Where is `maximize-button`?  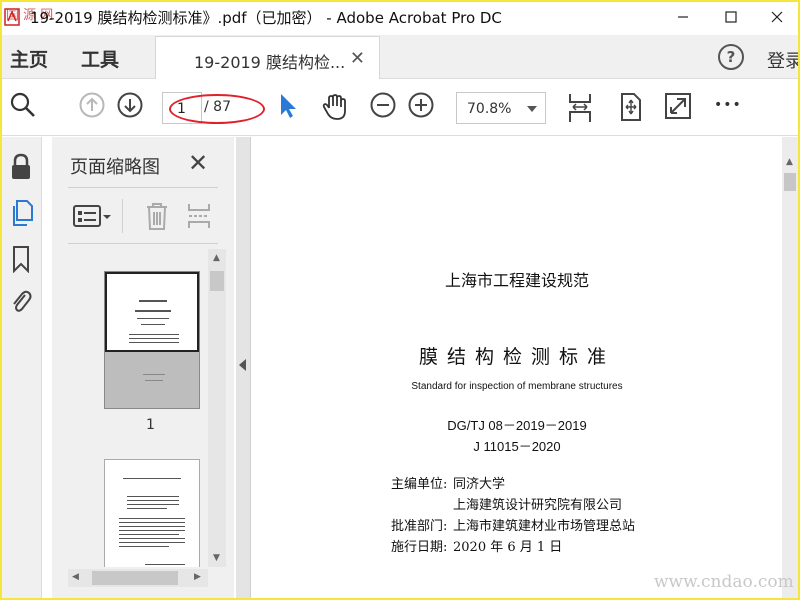 maximize-button is located at coordinates (731, 17).